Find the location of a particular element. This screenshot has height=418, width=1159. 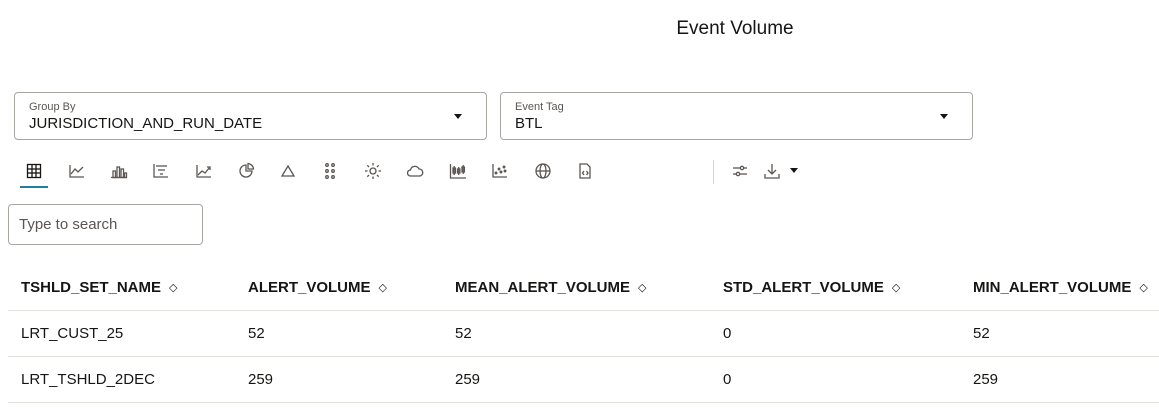

column-header-label: TSHLD_SET_NAME is located at coordinates (91, 287).